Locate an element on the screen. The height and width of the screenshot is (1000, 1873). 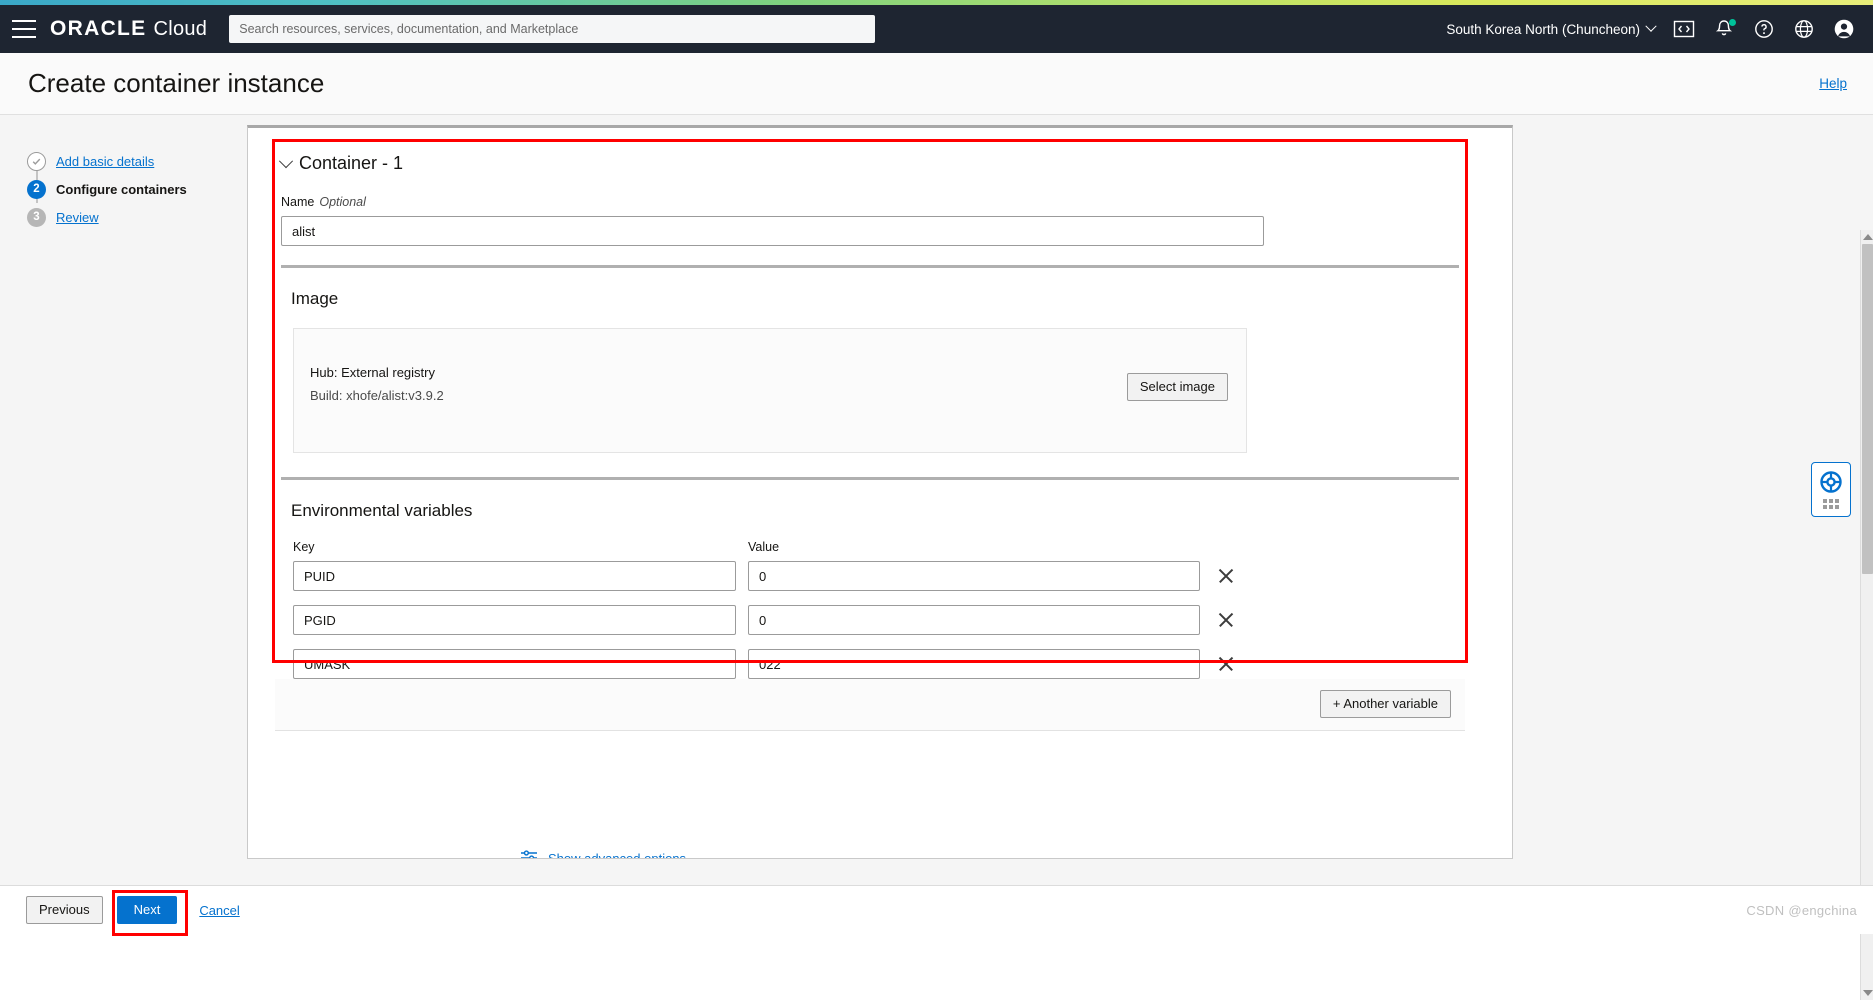
support-floating-widget is located at coordinates (1831, 489).